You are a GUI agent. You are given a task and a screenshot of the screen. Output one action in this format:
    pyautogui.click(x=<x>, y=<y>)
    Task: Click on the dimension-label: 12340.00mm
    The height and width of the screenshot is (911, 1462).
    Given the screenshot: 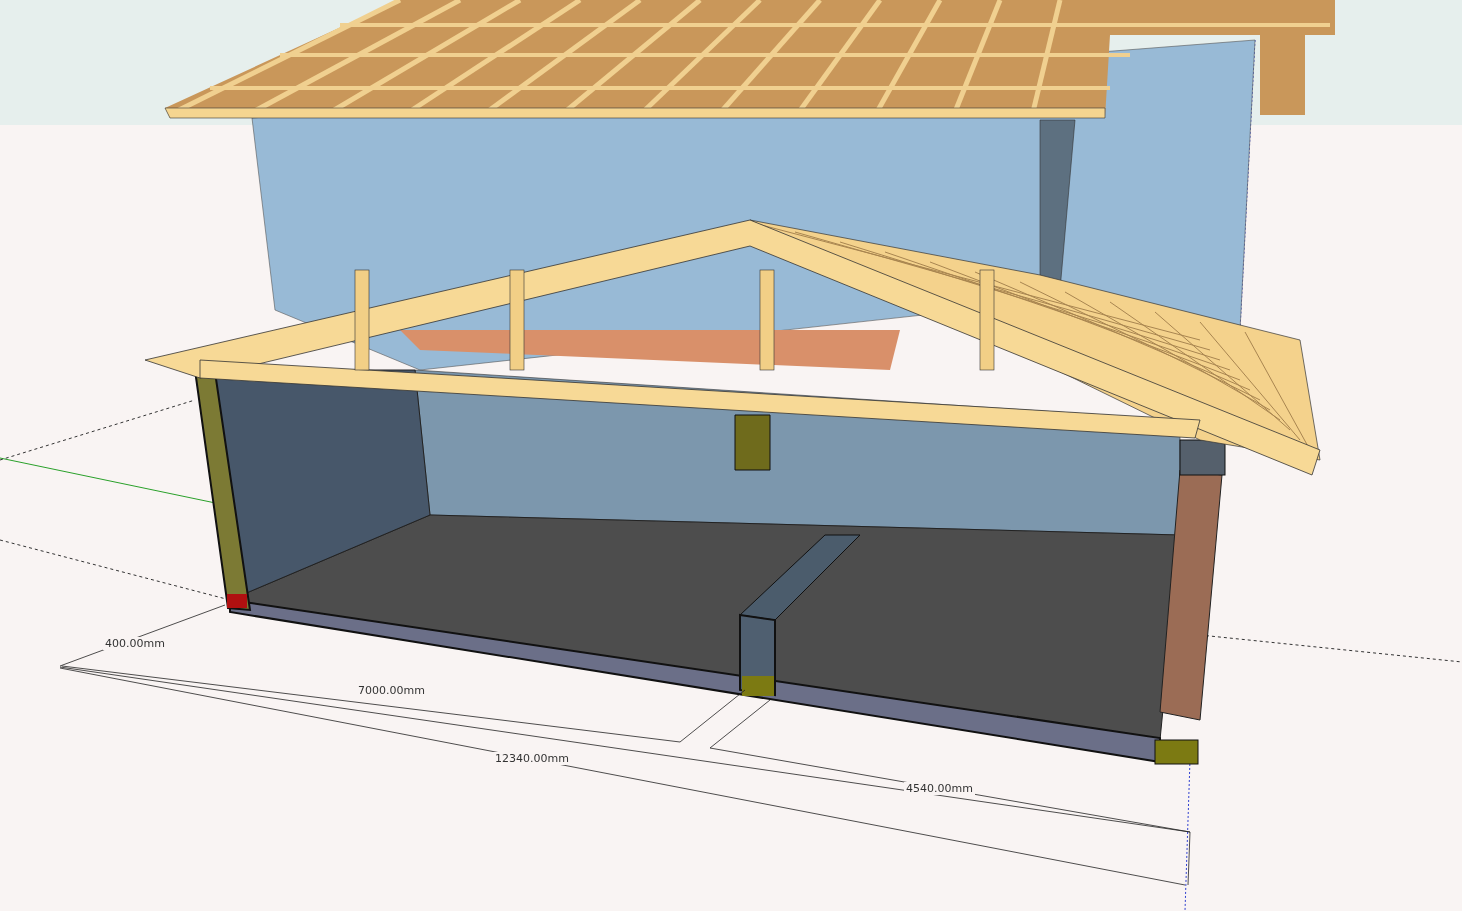 What is the action you would take?
    pyautogui.click(x=532, y=758)
    